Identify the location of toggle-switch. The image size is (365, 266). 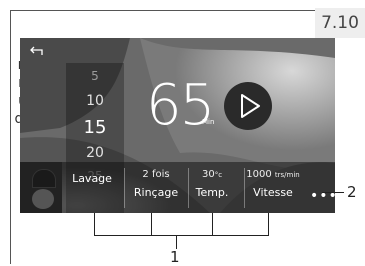
(41, 187).